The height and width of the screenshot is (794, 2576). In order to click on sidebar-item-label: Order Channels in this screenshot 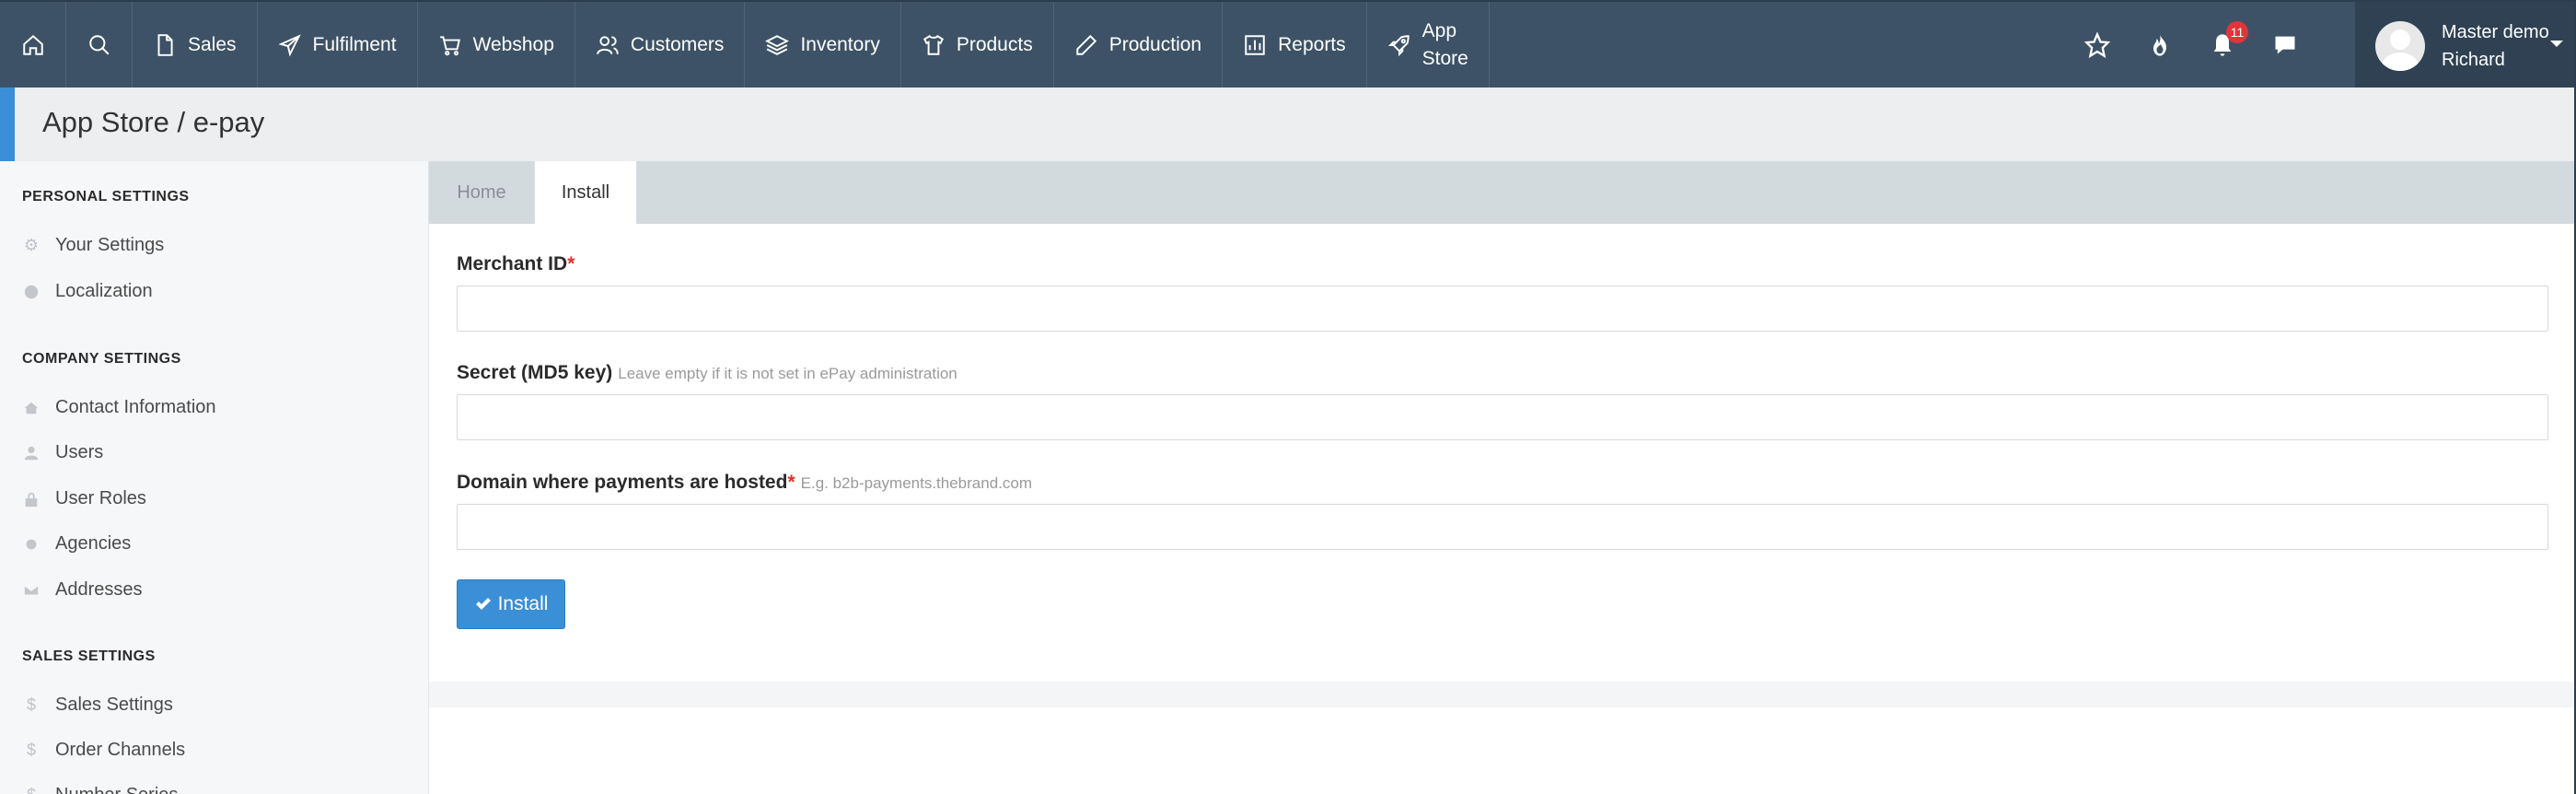, I will do `click(120, 750)`.